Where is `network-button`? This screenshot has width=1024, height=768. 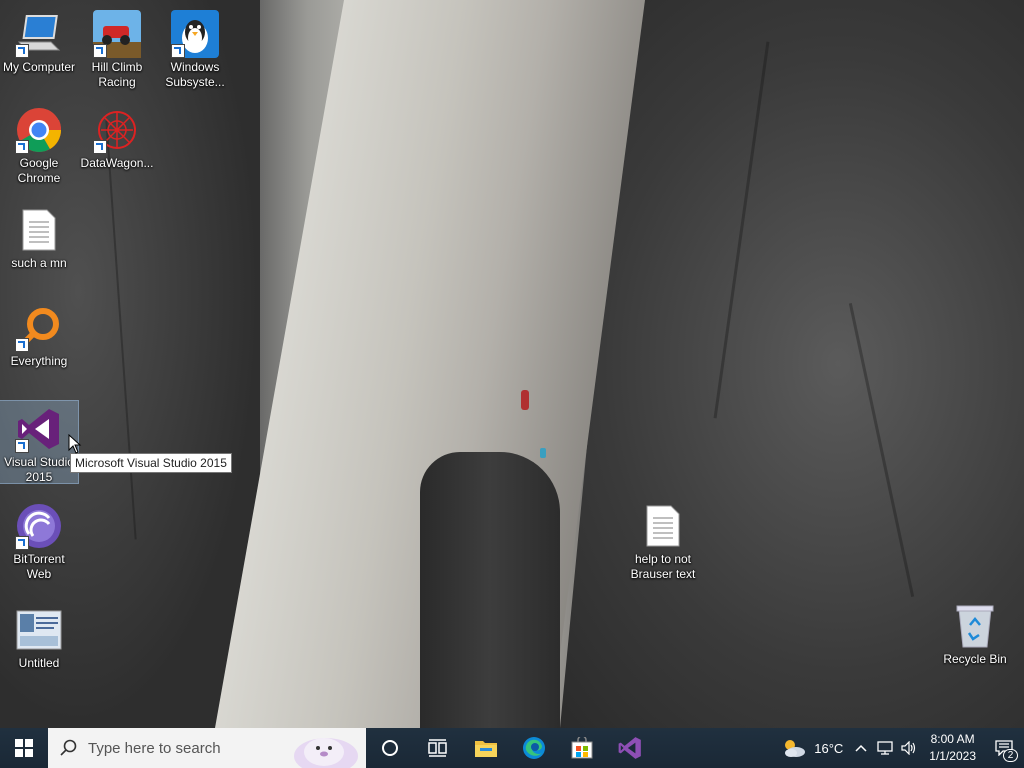 network-button is located at coordinates (885, 748).